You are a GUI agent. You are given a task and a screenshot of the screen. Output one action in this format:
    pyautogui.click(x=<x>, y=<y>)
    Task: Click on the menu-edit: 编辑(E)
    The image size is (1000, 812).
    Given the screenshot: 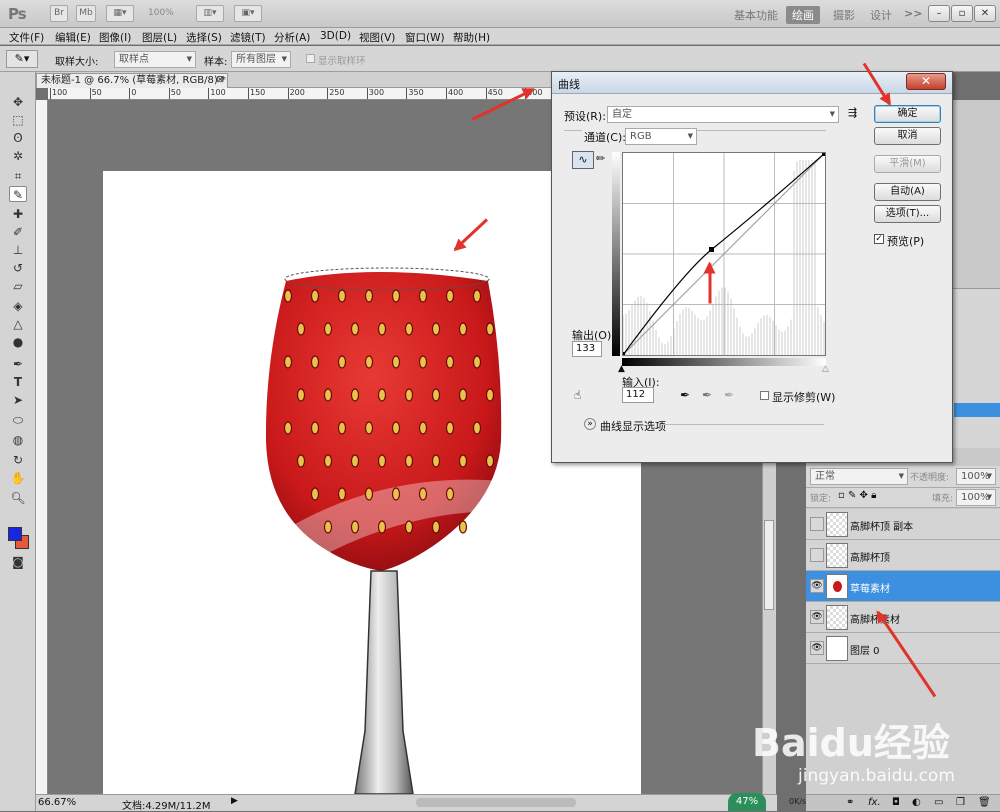 What is the action you would take?
    pyautogui.click(x=73, y=37)
    